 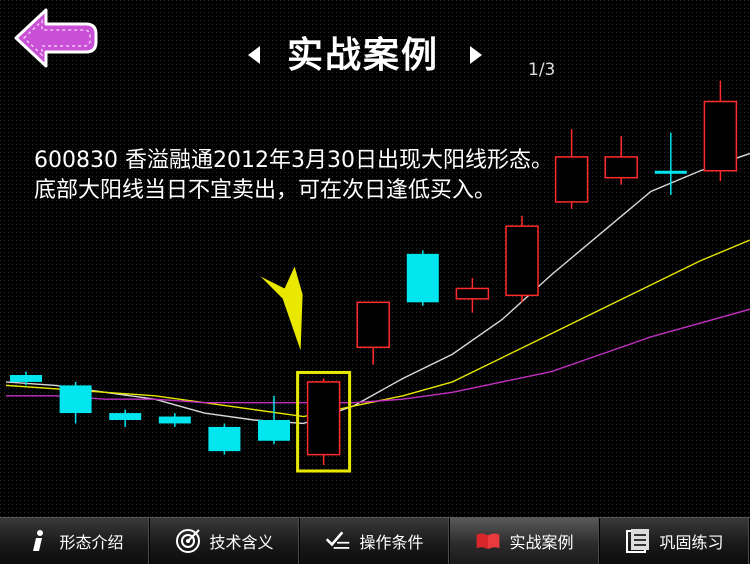 What do you see at coordinates (542, 70) in the screenshot?
I see `page-indicator: 1/3` at bounding box center [542, 70].